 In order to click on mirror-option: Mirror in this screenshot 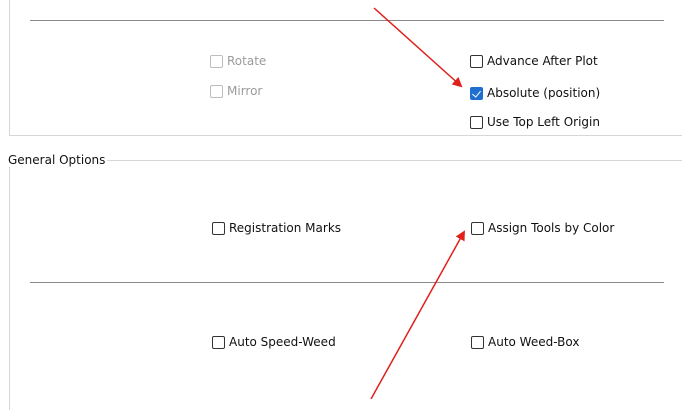, I will do `click(236, 91)`.